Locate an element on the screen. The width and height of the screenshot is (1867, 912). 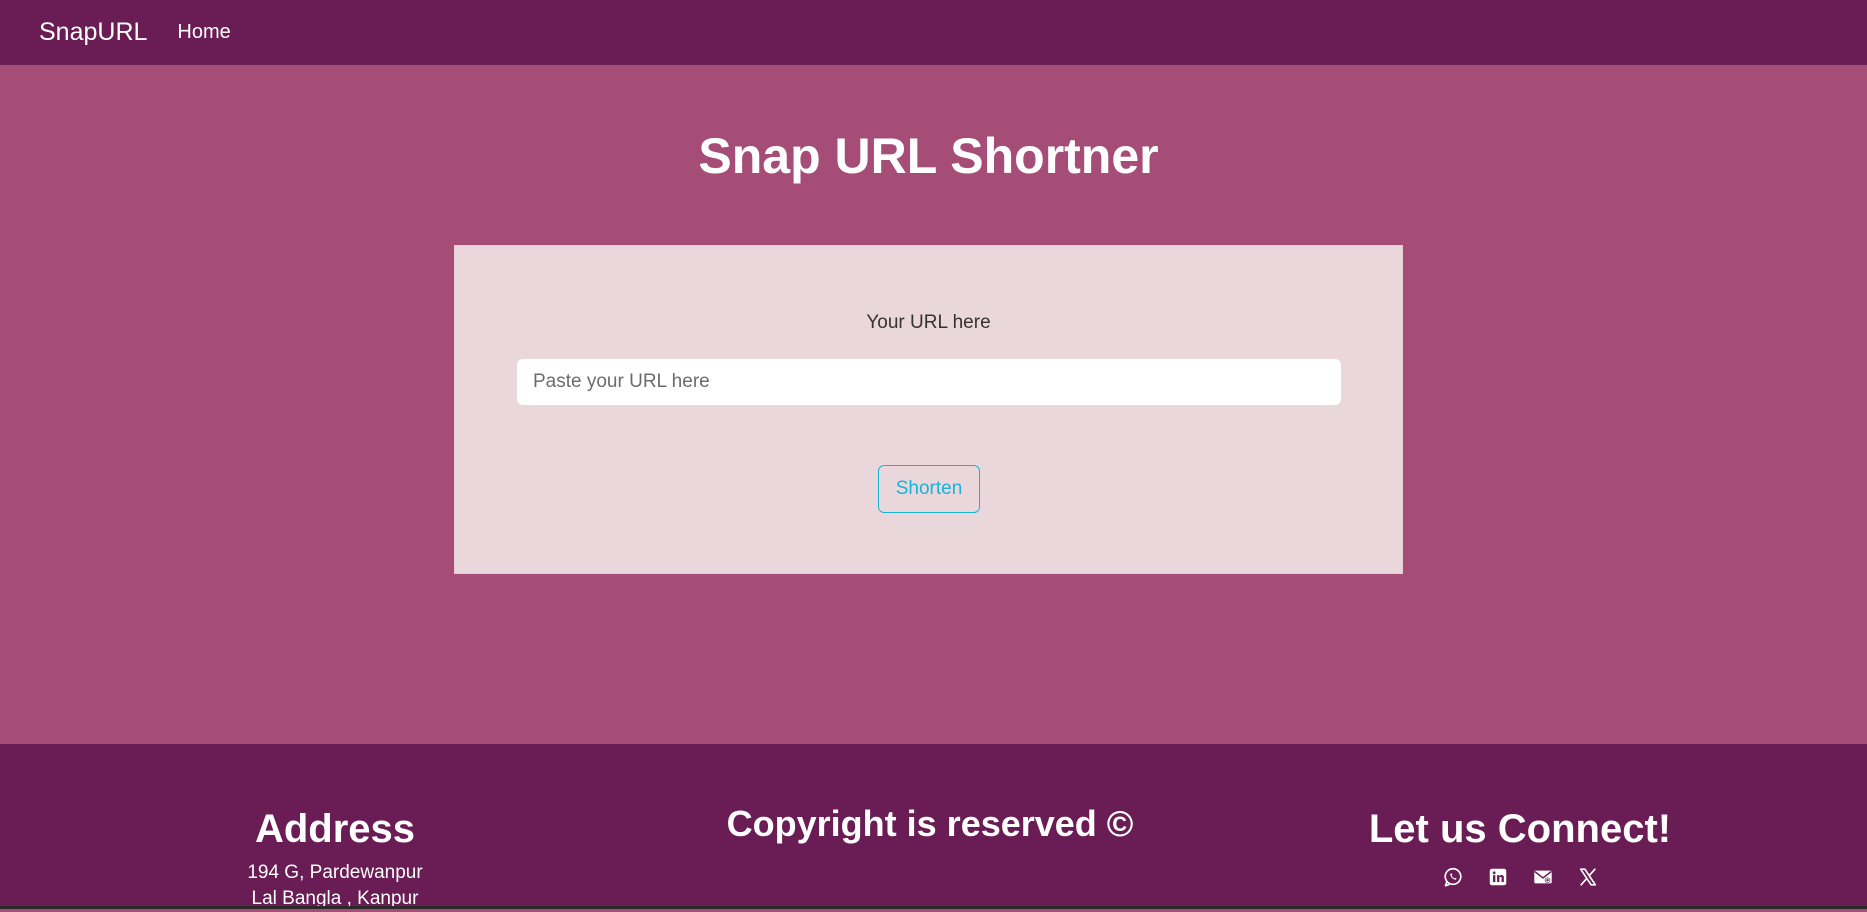
shorten-button: Shorten is located at coordinates (929, 489).